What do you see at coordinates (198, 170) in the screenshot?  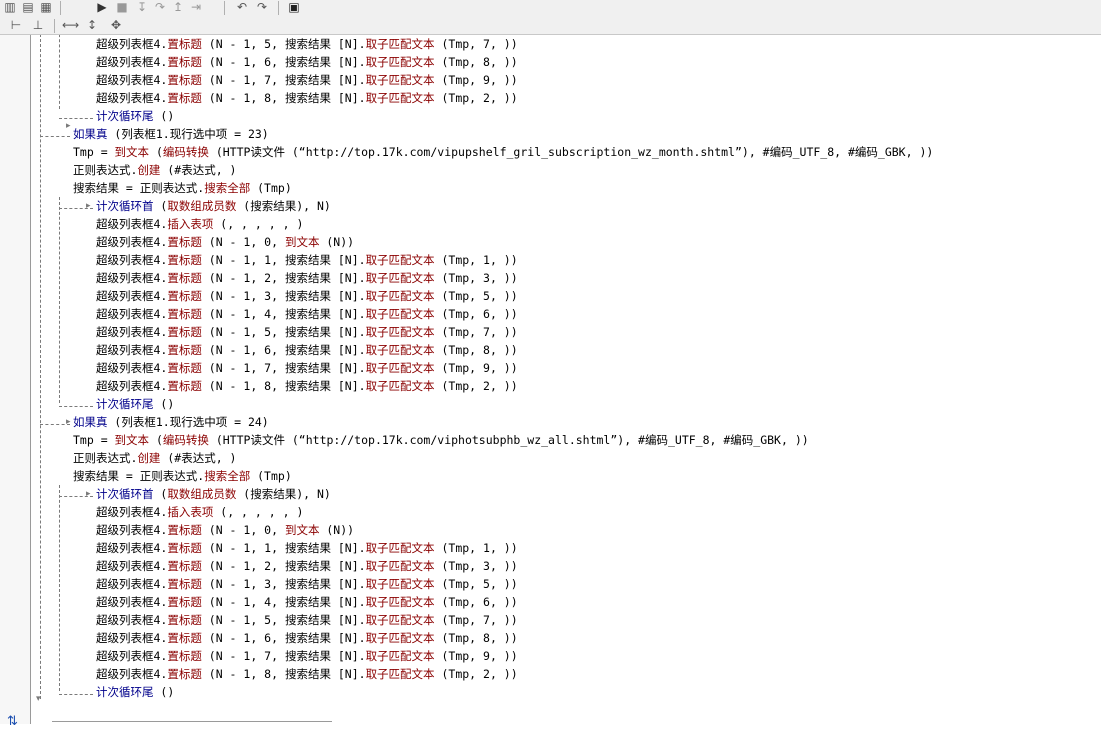 I see `code-text: (#表达式, )` at bounding box center [198, 170].